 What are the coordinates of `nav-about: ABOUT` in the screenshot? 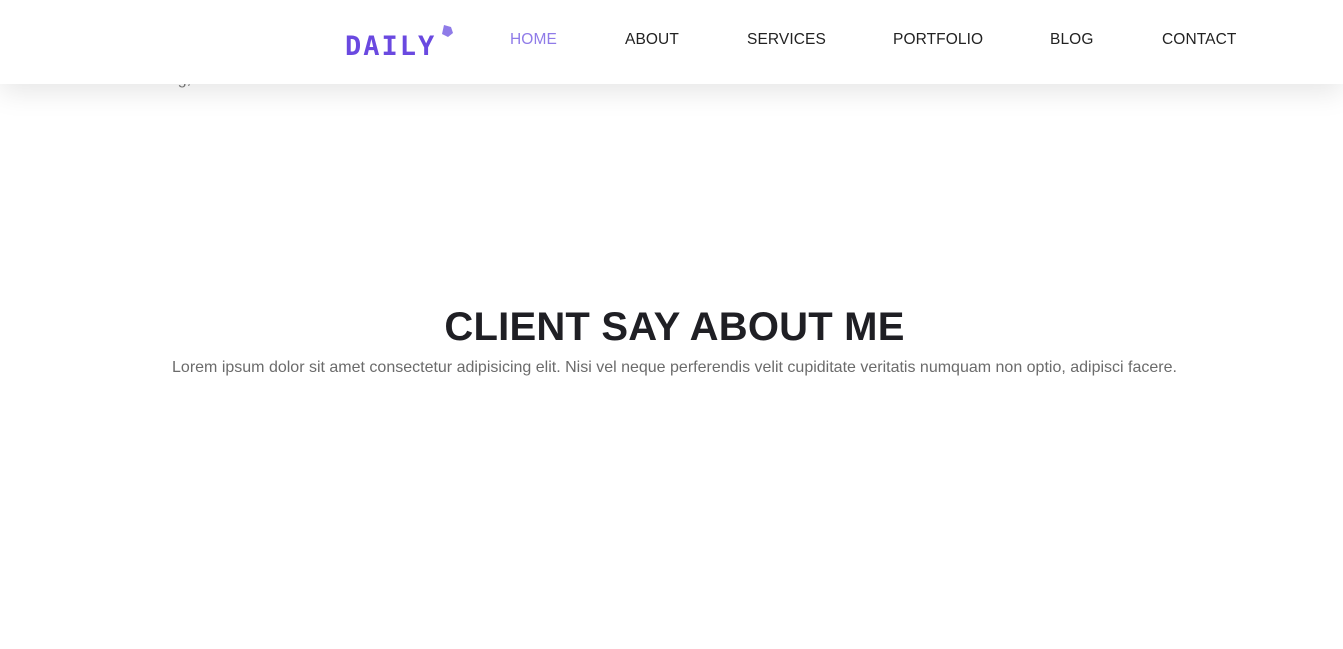 It's located at (652, 40).